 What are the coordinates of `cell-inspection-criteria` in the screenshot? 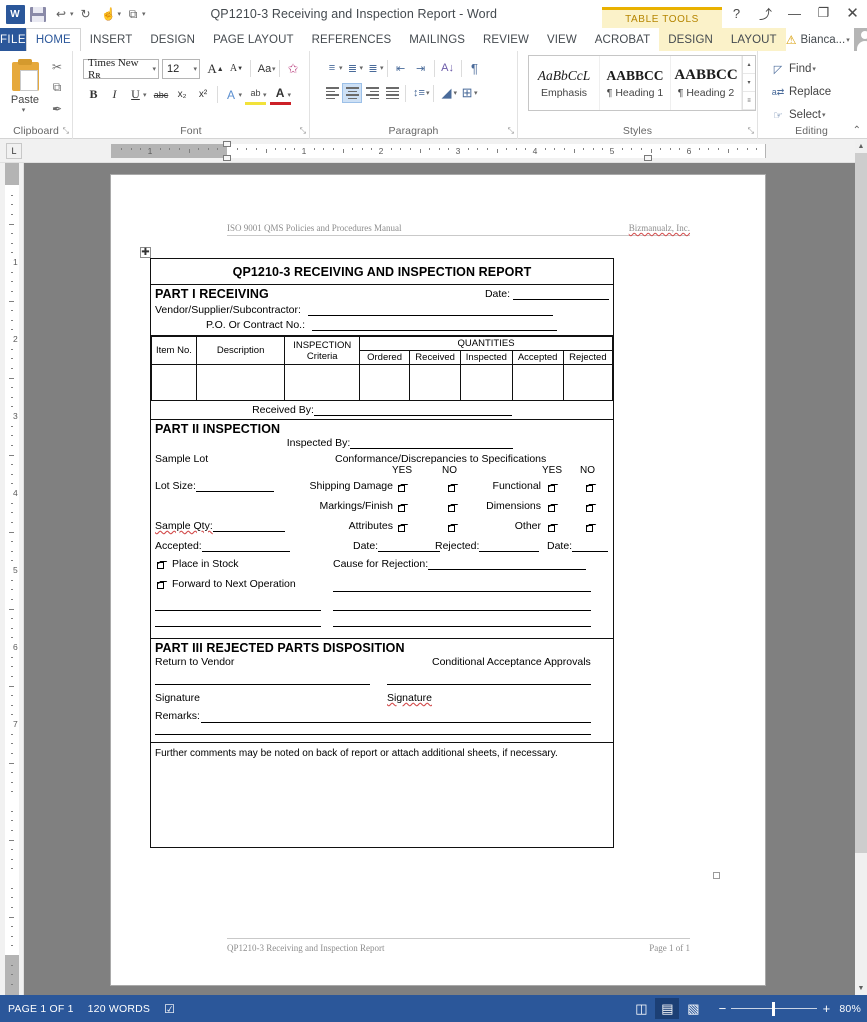 It's located at (322, 382).